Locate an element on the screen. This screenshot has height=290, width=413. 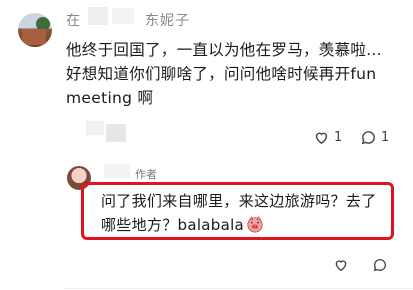
redacted-author-name is located at coordinates (117, 171).